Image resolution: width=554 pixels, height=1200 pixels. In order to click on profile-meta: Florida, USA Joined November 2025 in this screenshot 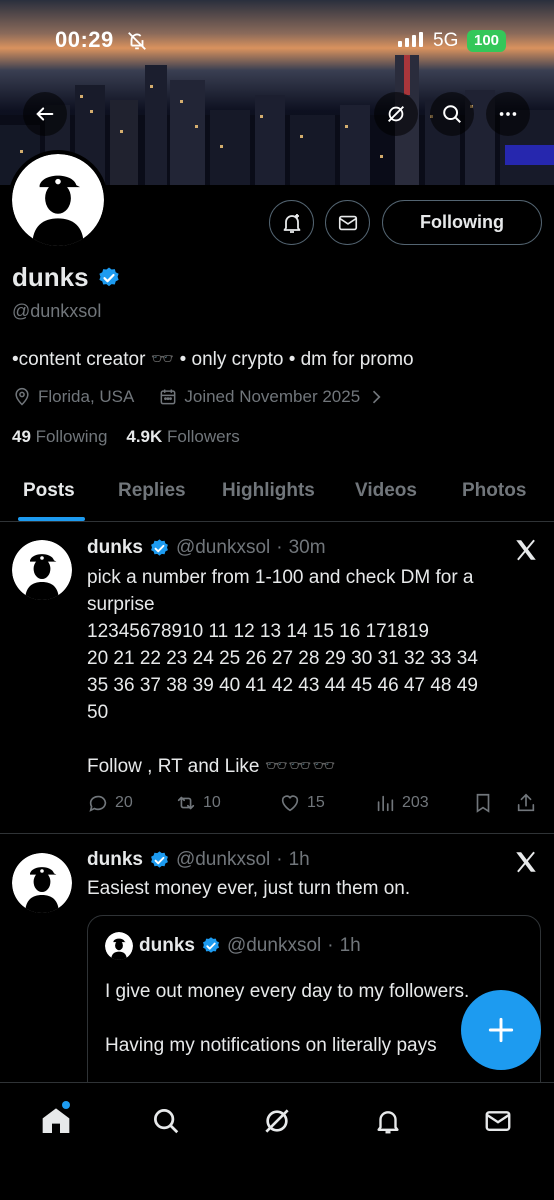, I will do `click(199, 397)`.